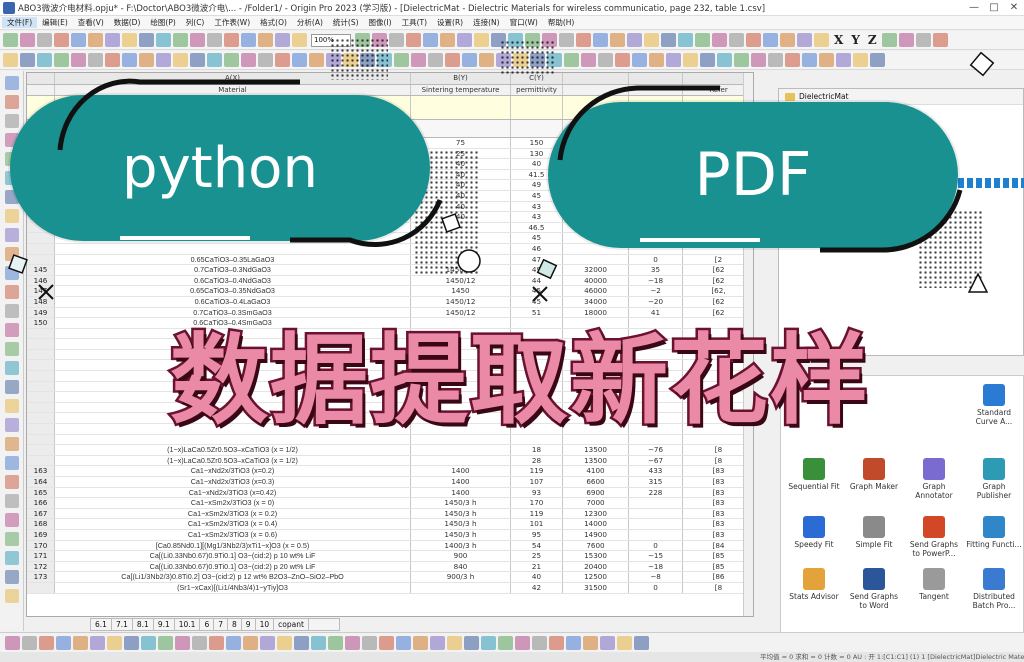 This screenshot has height=662, width=1024. What do you see at coordinates (41, 577) in the screenshot?
I see `row-number: 173` at bounding box center [41, 577].